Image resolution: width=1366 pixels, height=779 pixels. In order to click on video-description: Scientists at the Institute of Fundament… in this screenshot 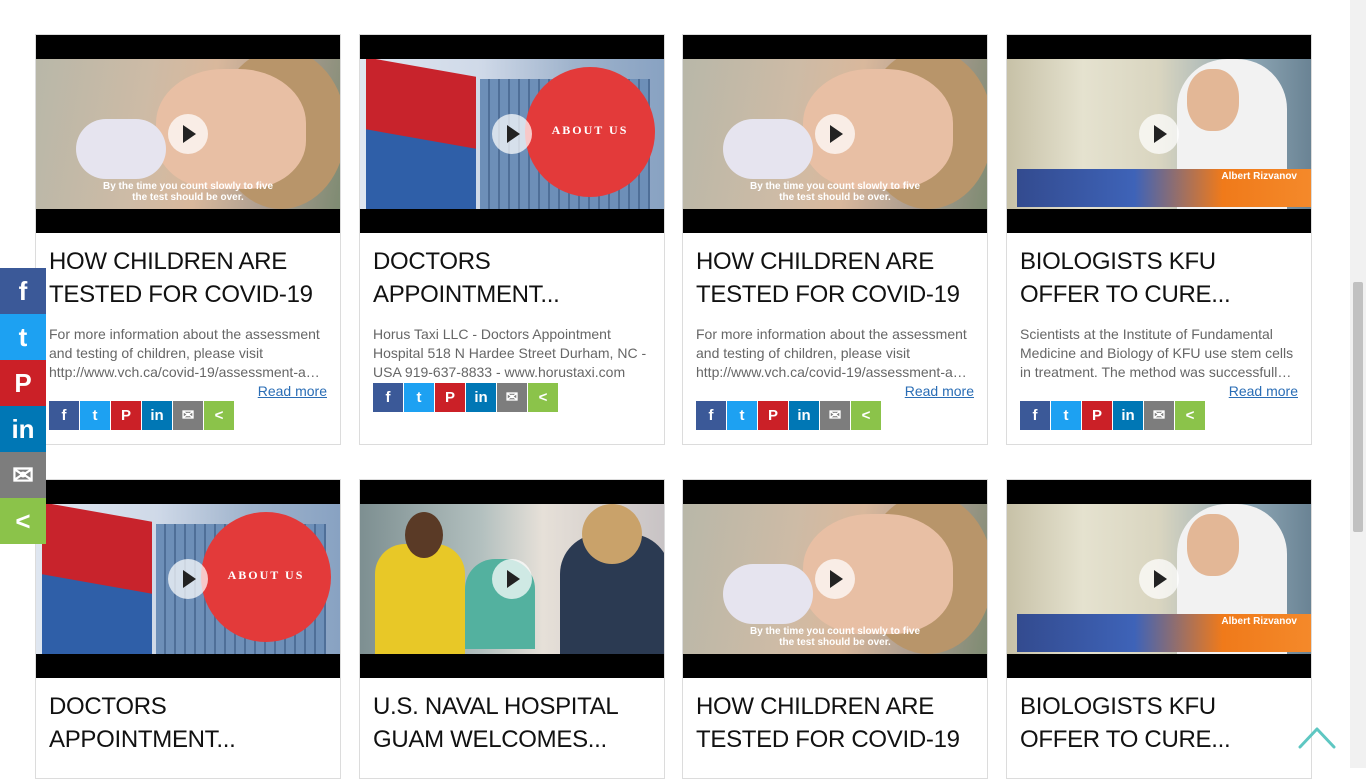, I will do `click(1157, 353)`.